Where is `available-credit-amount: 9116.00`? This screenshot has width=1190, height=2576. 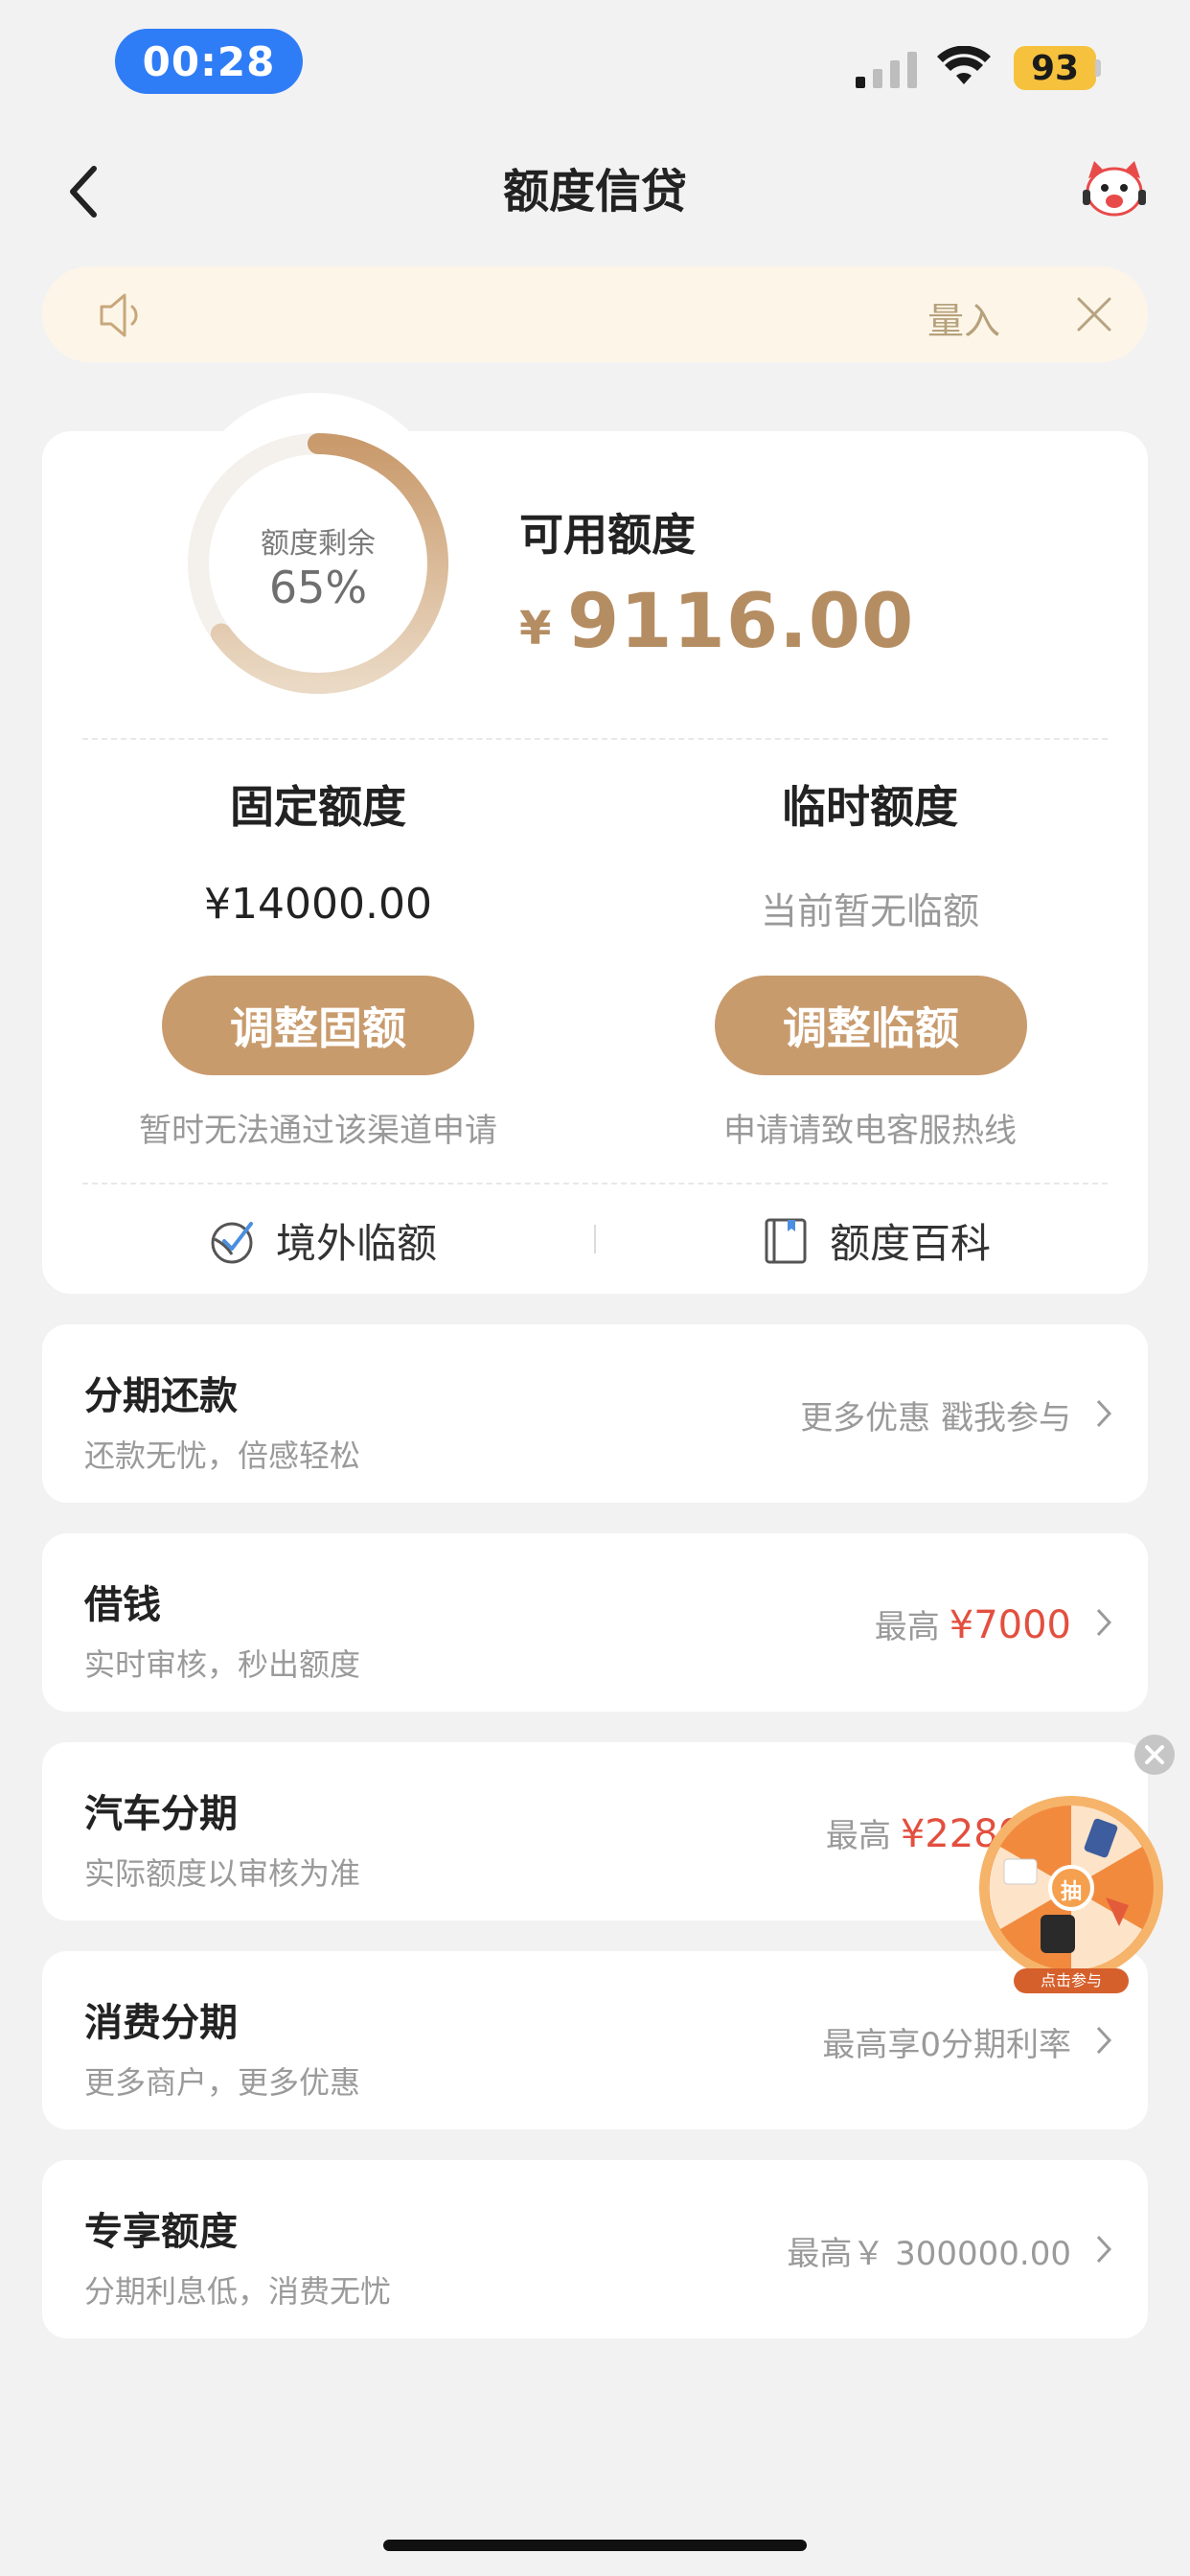 available-credit-amount: 9116.00 is located at coordinates (741, 622).